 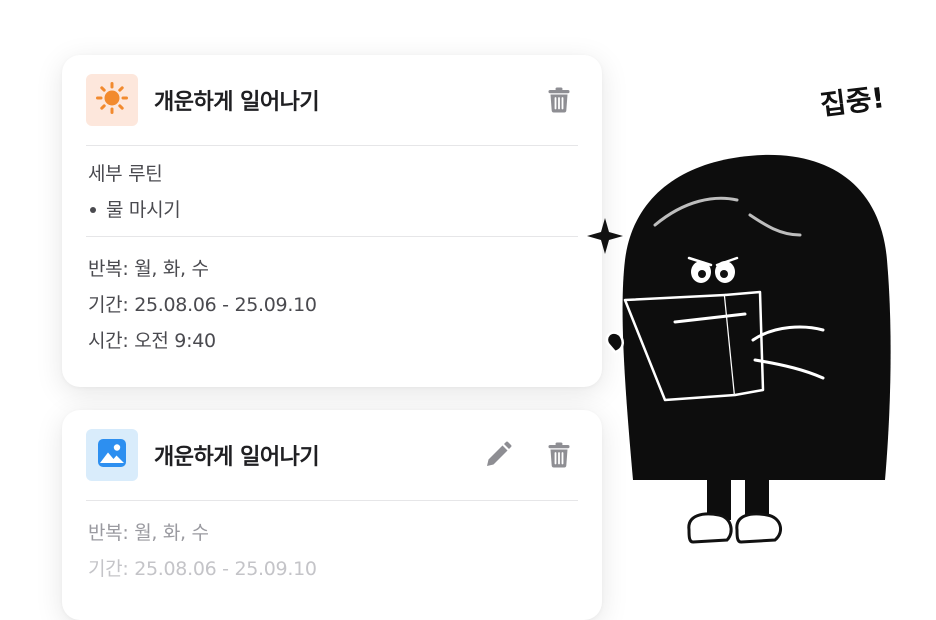 What do you see at coordinates (125, 174) in the screenshot?
I see `sub-routine-heading: 세부 루틴` at bounding box center [125, 174].